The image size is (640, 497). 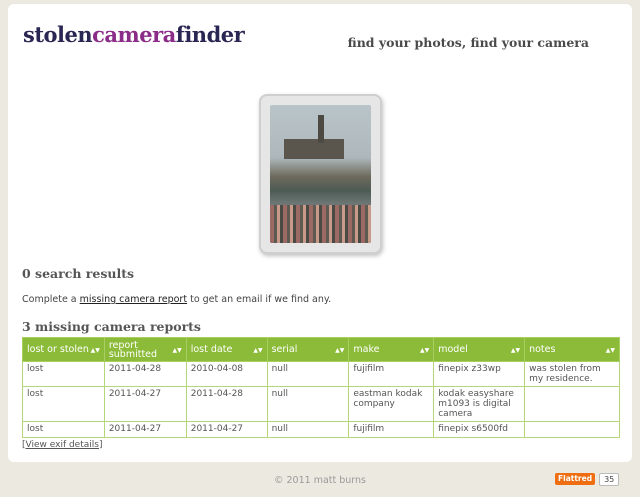 I want to click on cell-lost-date: 2010-04-08, so click(x=226, y=374).